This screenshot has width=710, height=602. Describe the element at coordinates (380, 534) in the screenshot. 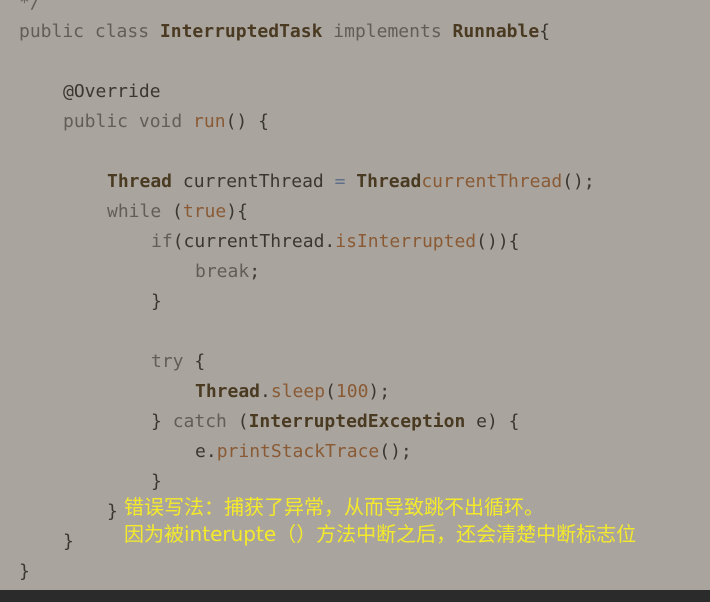

I see `annotation-line-2: 因为被interupte（）方法中断之后，还会清楚中断标志位` at that location.